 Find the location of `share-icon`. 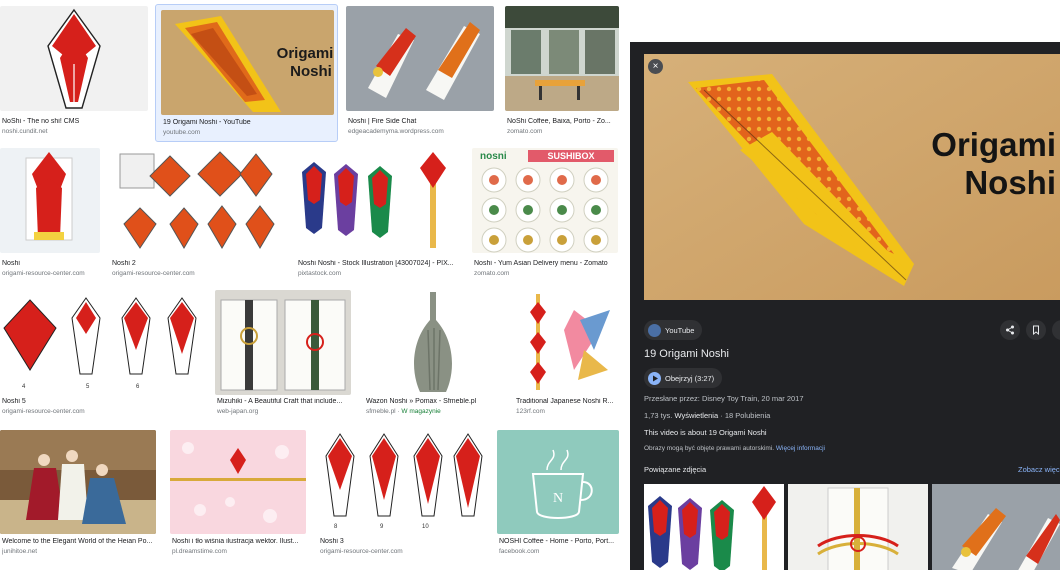

share-icon is located at coordinates (1010, 330).